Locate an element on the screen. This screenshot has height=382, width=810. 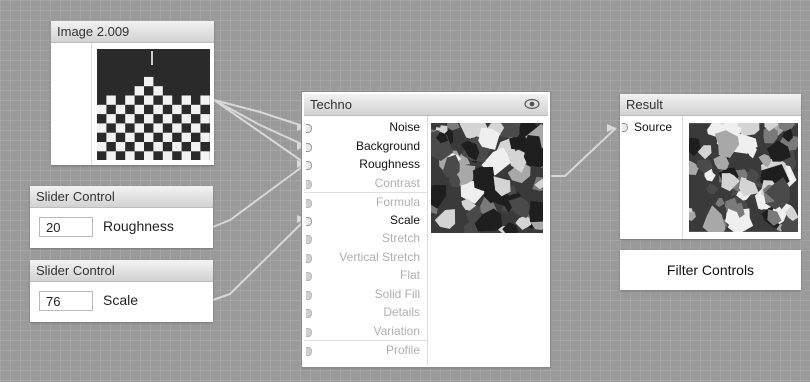
result-input-source: Source is located at coordinates (646, 127).